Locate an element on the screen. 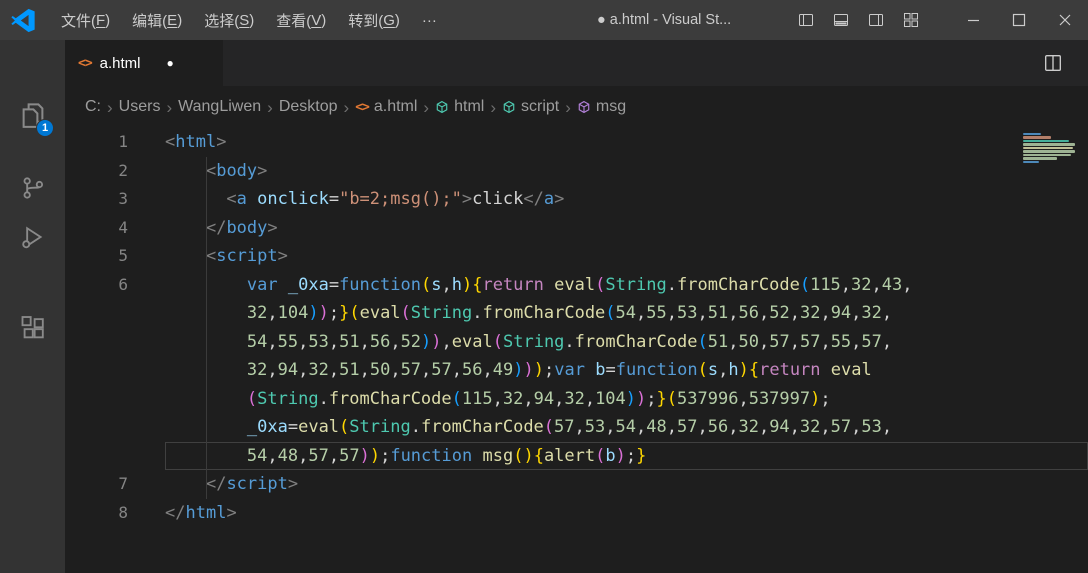 The height and width of the screenshot is (573, 1088). menu-bar: 文件(F) 编辑(E) 选择(S) 查看(V) 转到(G) ··· is located at coordinates (249, 20).